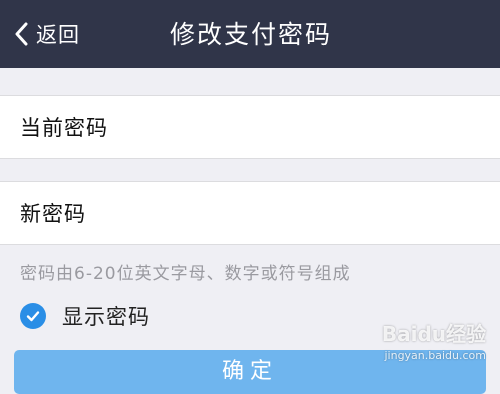  I want to click on watermark-site: jingyan.baidu.com, so click(435, 355).